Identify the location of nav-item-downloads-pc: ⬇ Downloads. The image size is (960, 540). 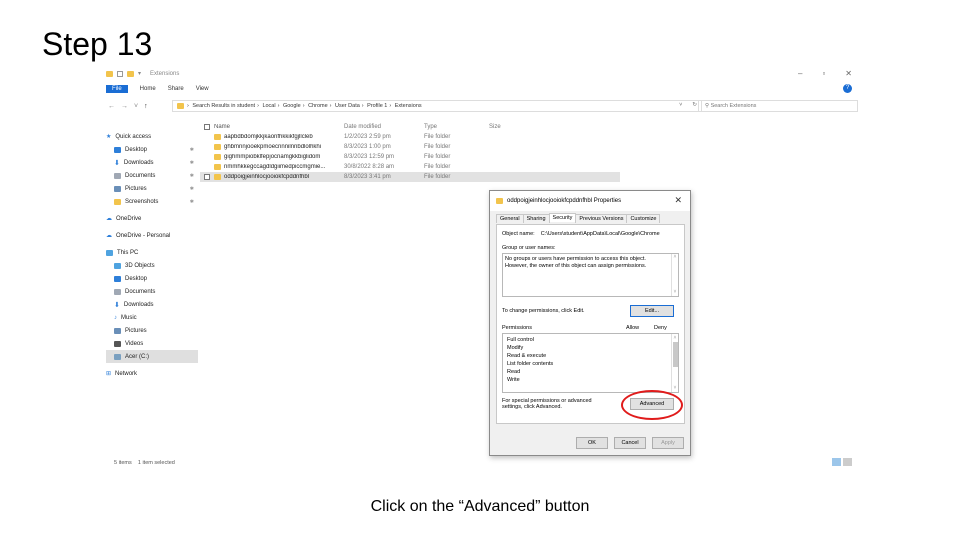
(152, 304).